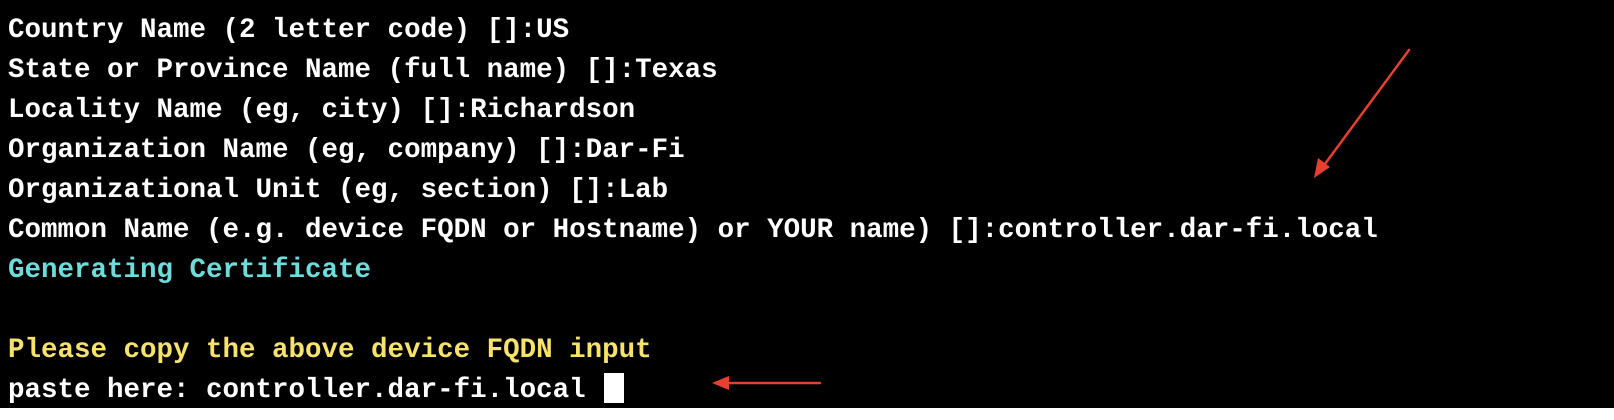  I want to click on terminal-input-text: paste here: controller.dar-fi.local, so click(305, 390).